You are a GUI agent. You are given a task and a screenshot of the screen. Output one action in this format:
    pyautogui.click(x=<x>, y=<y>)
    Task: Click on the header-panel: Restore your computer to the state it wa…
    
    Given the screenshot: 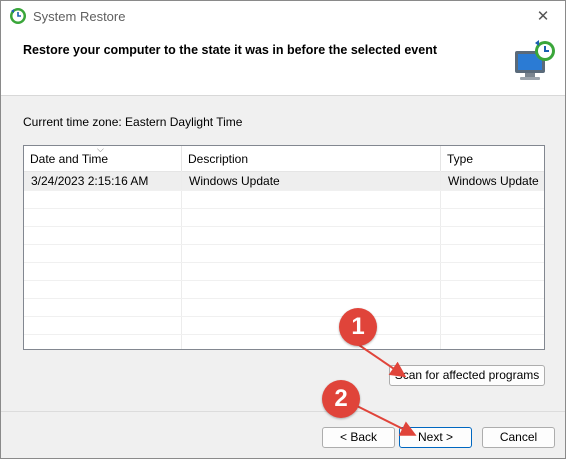 What is the action you would take?
    pyautogui.click(x=283, y=64)
    